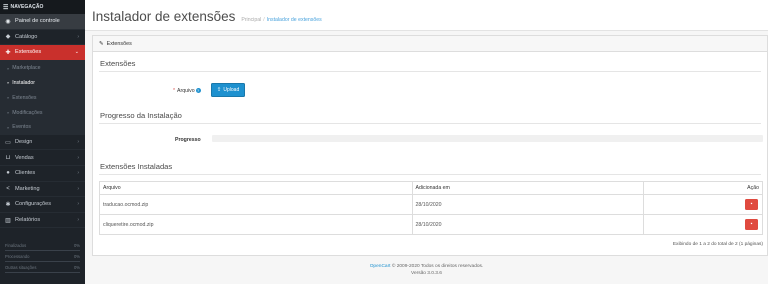  Describe the element at coordinates (101, 43) in the screenshot. I see `pencil-icon: ✎` at that location.